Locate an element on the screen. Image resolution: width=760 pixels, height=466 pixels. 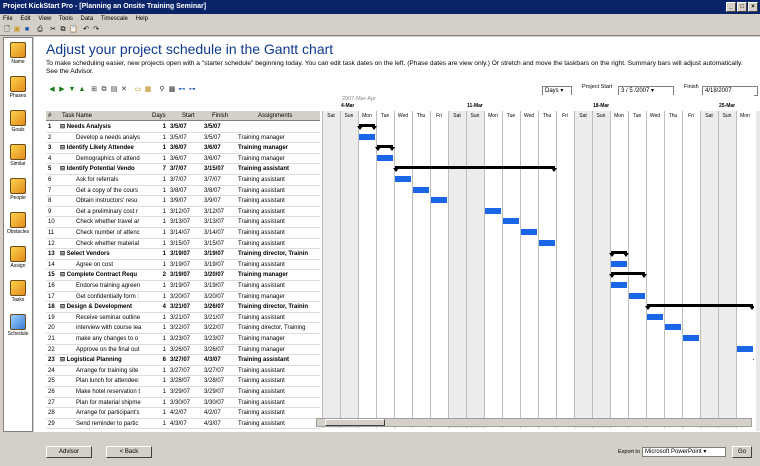
menu-help: Help is located at coordinates (142, 19).